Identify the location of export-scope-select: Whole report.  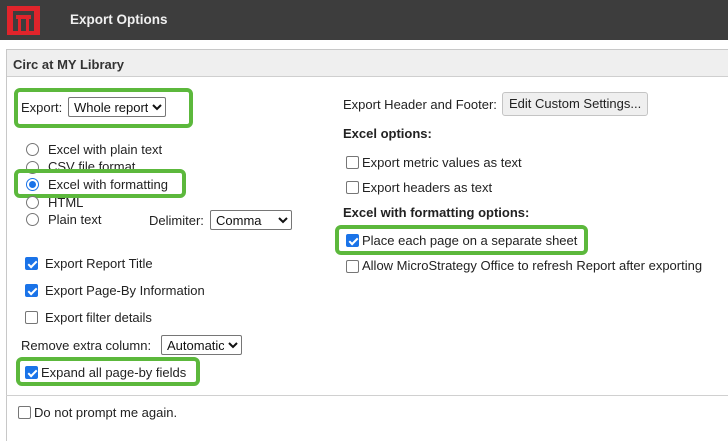
(117, 107).